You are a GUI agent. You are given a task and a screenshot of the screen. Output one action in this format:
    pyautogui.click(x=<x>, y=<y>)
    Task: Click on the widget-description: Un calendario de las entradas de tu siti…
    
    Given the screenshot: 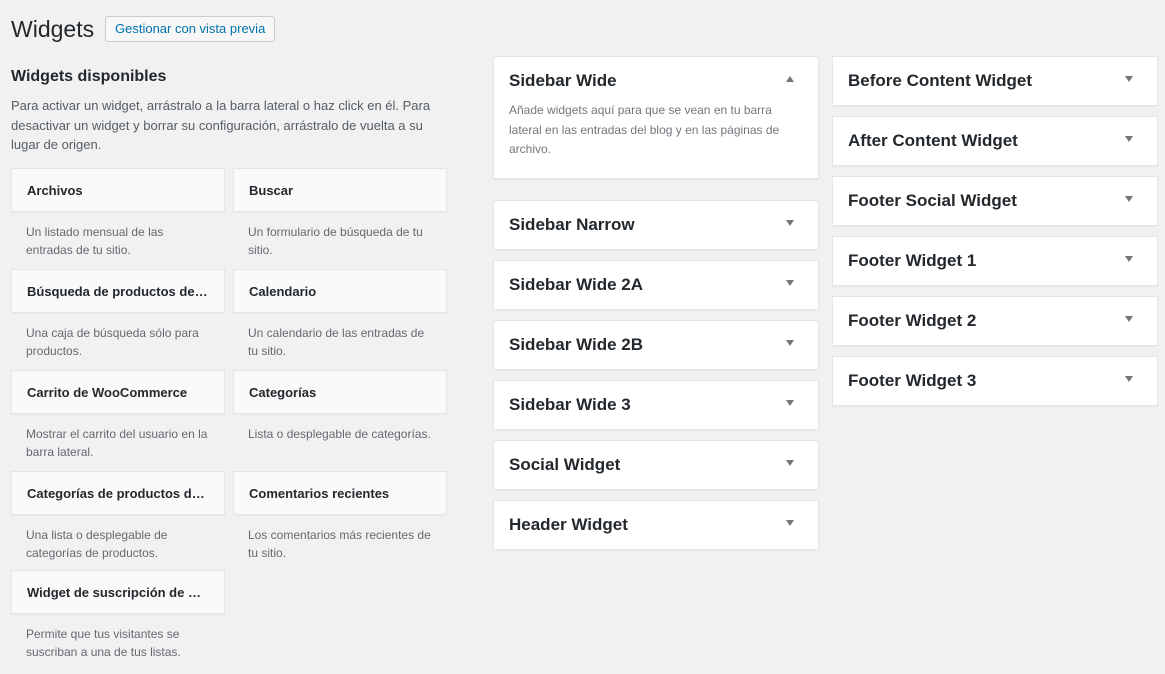 What is the action you would take?
    pyautogui.click(x=336, y=342)
    